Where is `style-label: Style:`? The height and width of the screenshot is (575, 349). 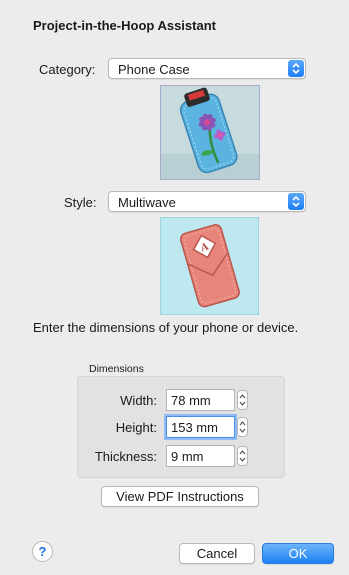
style-label: Style: is located at coordinates (80, 202).